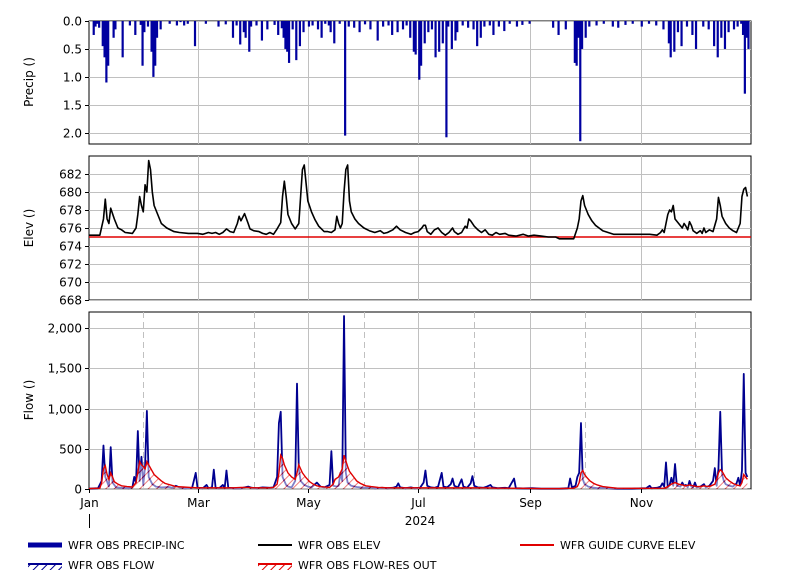 Image resolution: width=801 pixels, height=580 pixels. Describe the element at coordinates (366, 499) in the screenshot. I see `flow-x-ticks: Jan Mar May Jul Sep Nov` at that location.